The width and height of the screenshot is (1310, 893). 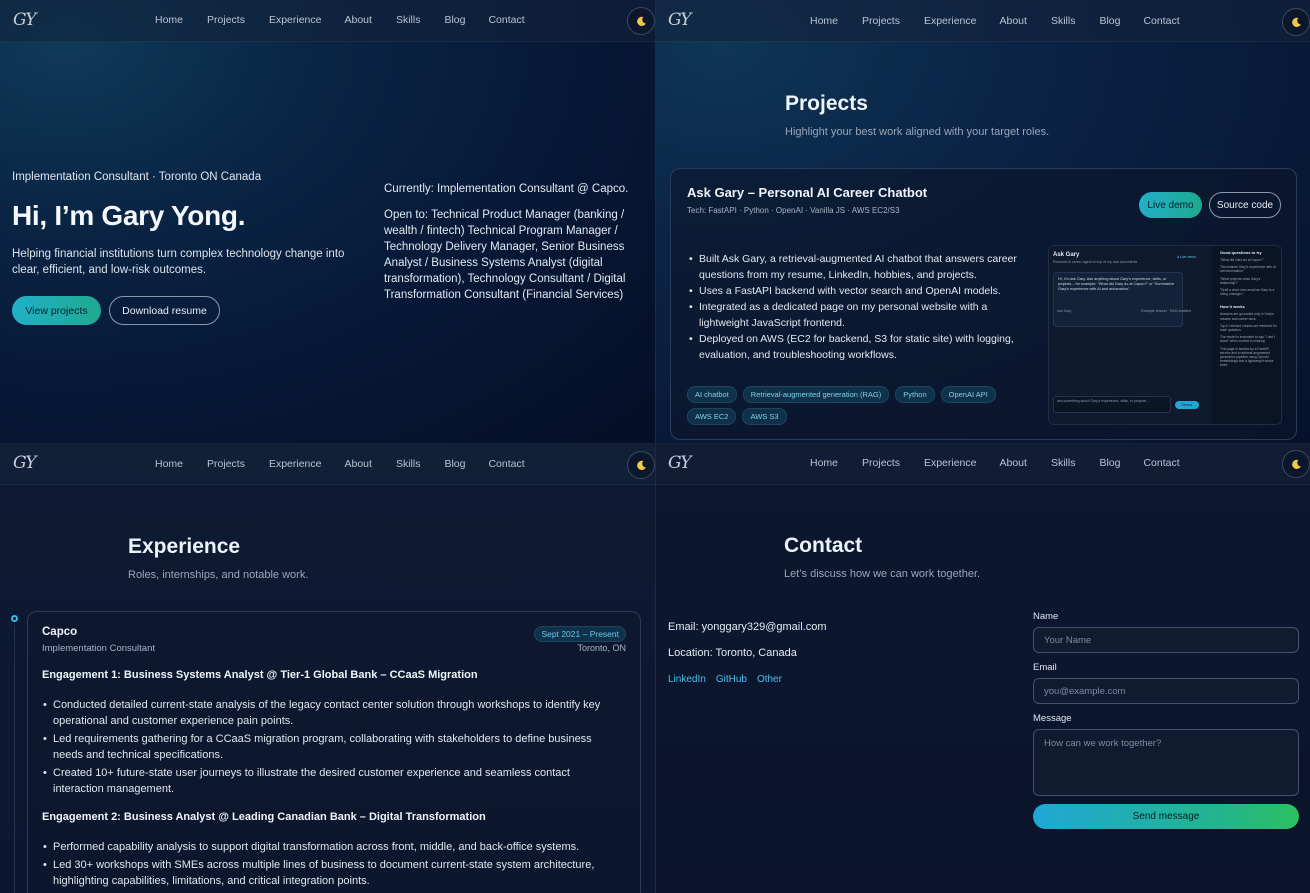 I want to click on role-title: Implementation Consultant, so click(x=99, y=648).